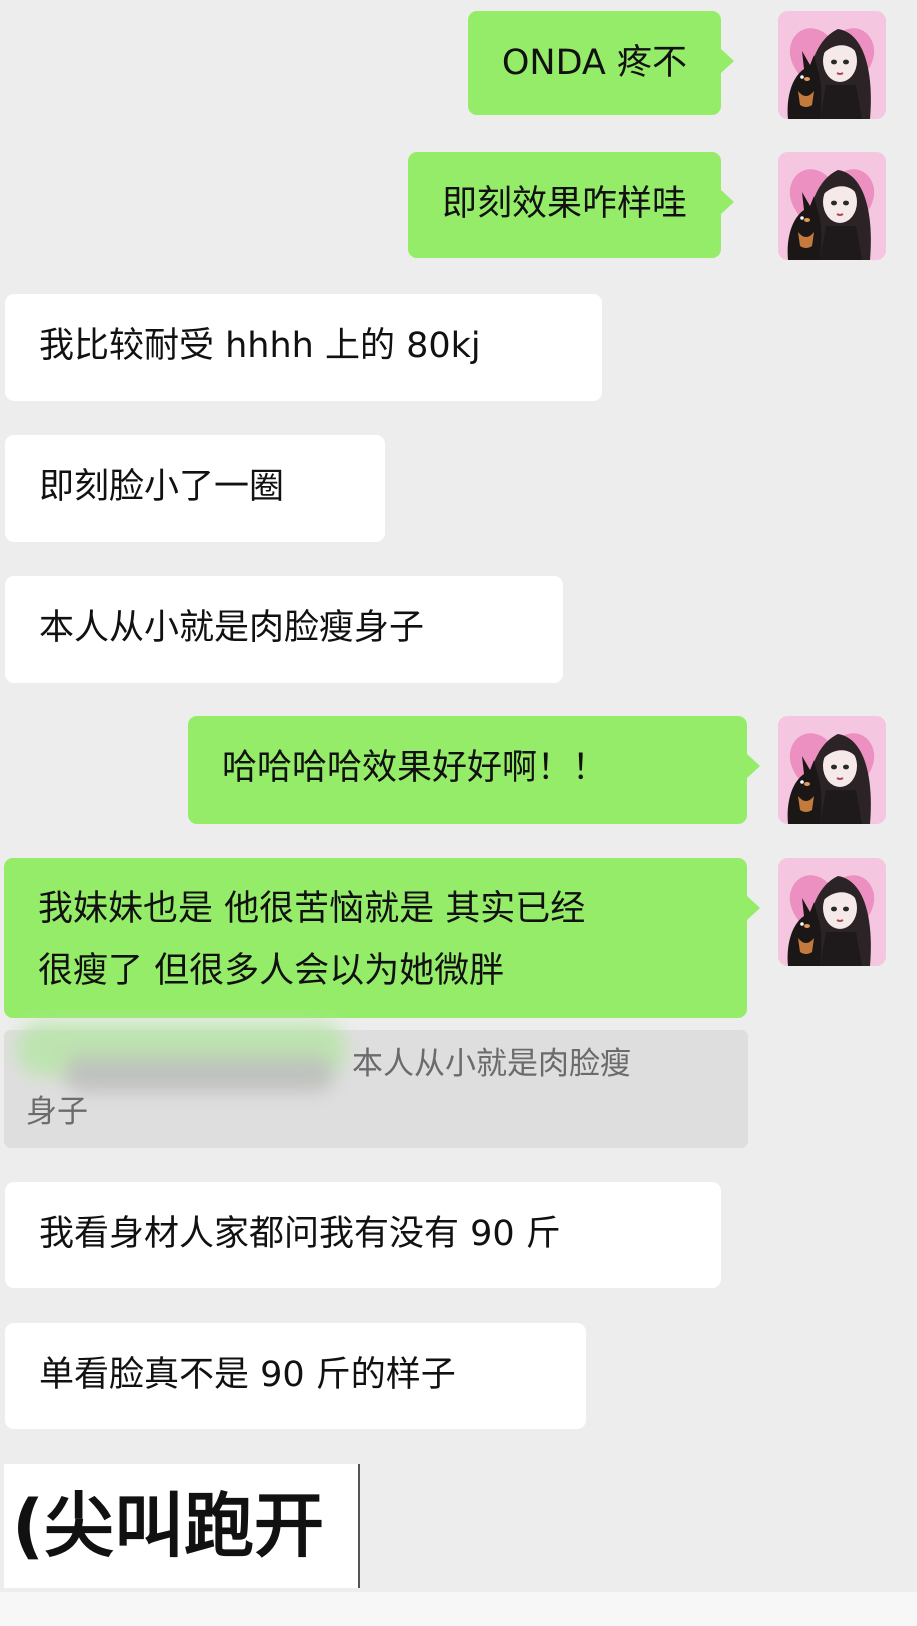 Image resolution: width=917 pixels, height=1626 pixels. I want to click on quote-text-line: 身子, so click(57, 1112).